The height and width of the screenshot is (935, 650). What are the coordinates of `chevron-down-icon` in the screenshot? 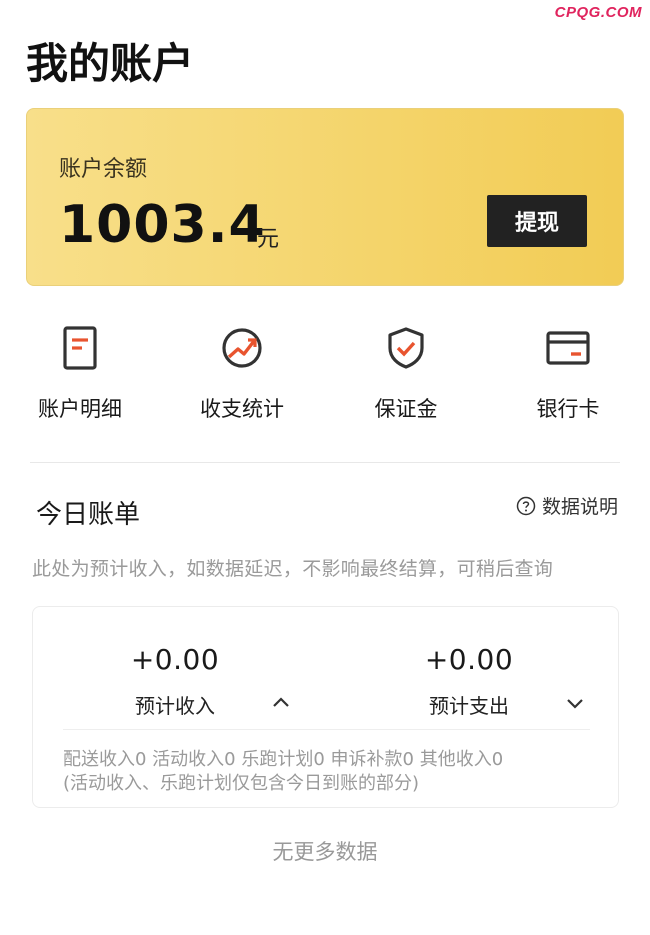 It's located at (575, 704).